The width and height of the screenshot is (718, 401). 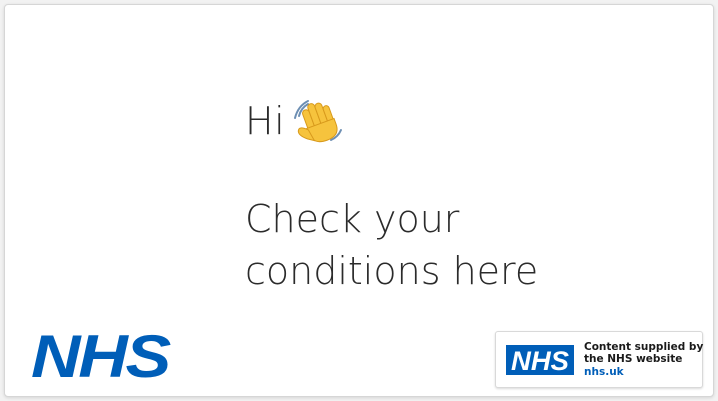 What do you see at coordinates (643, 372) in the screenshot?
I see `nhs-website-link: nhs.uk` at bounding box center [643, 372].